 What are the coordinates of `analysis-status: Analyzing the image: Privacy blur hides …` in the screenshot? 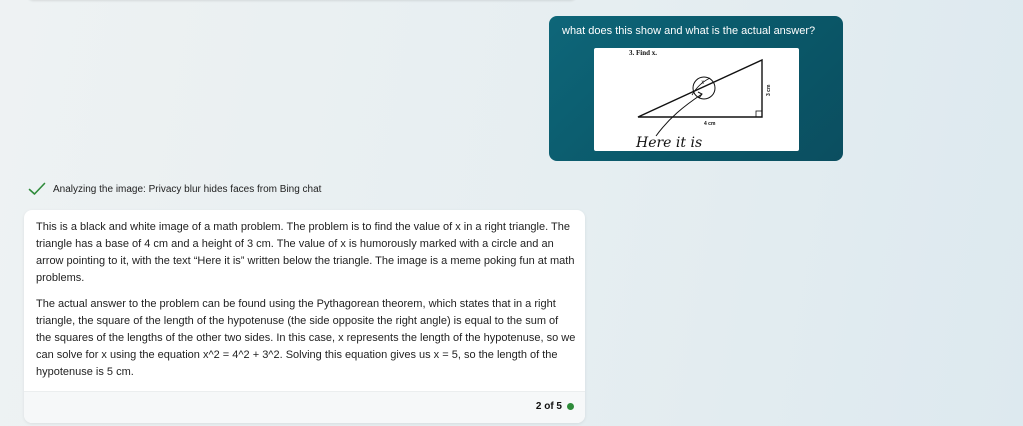 It's located at (174, 189).